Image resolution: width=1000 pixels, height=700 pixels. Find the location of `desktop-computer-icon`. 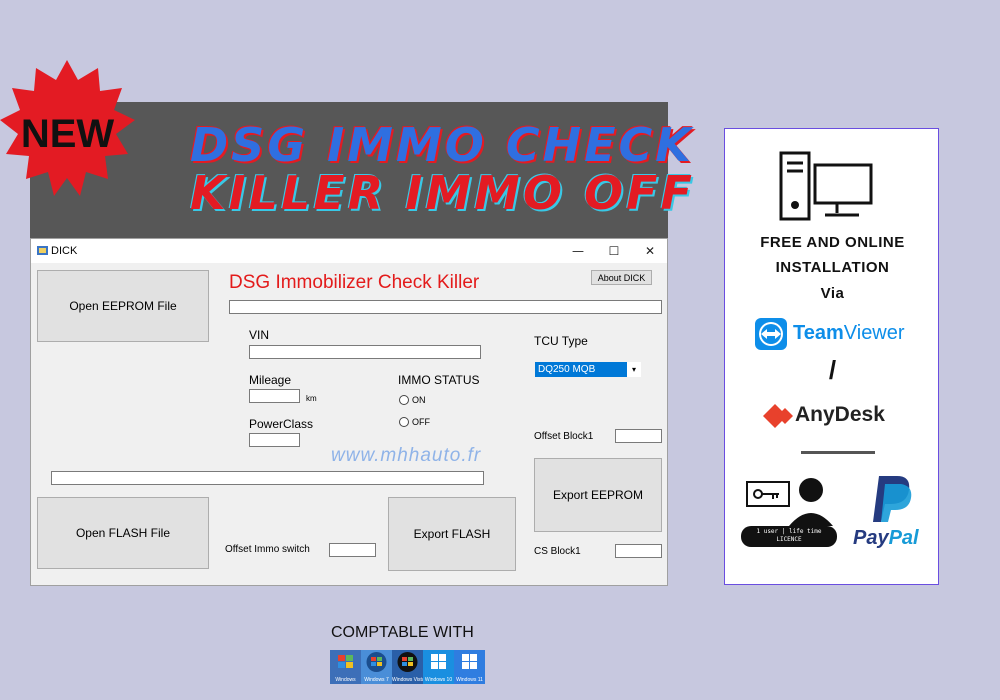

desktop-computer-icon is located at coordinates (826, 186).